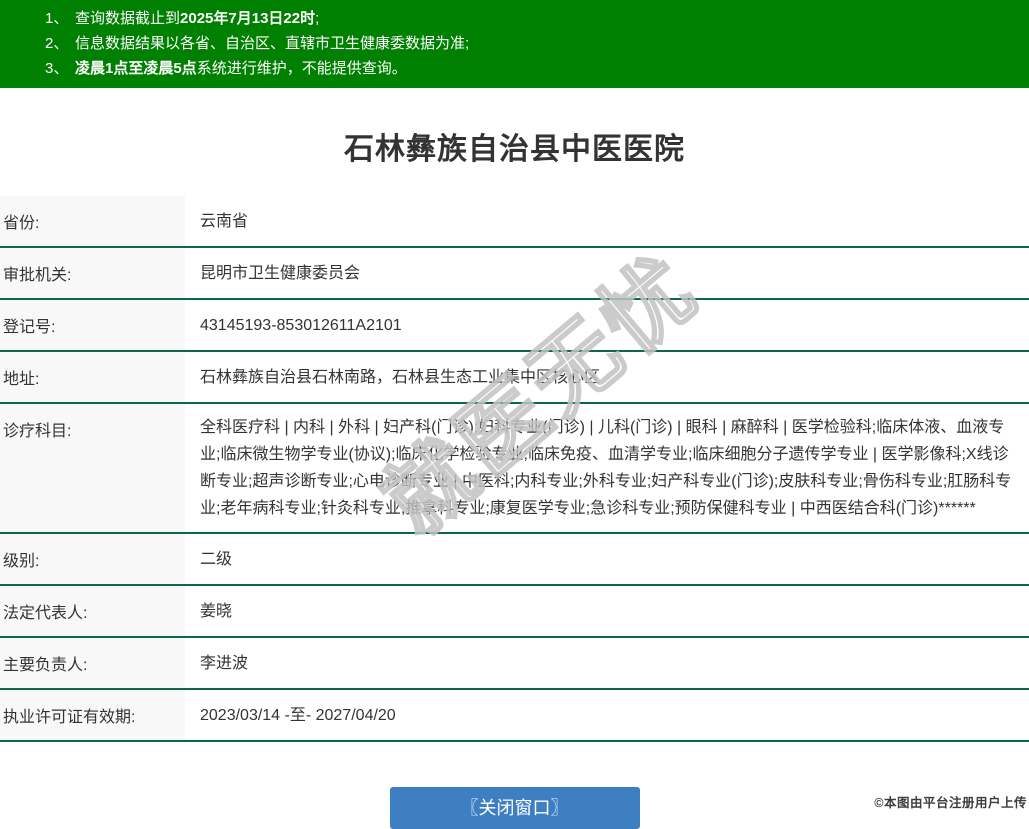  I want to click on row-label-province: 省份:, so click(92, 221).